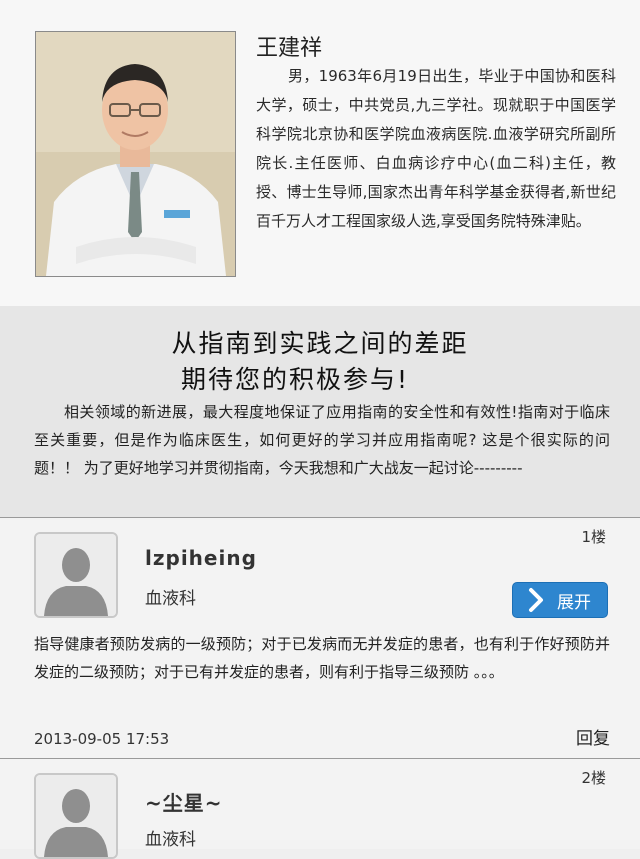  What do you see at coordinates (102, 739) in the screenshot?
I see `reply-timestamp: 2013-09-05 17:53` at bounding box center [102, 739].